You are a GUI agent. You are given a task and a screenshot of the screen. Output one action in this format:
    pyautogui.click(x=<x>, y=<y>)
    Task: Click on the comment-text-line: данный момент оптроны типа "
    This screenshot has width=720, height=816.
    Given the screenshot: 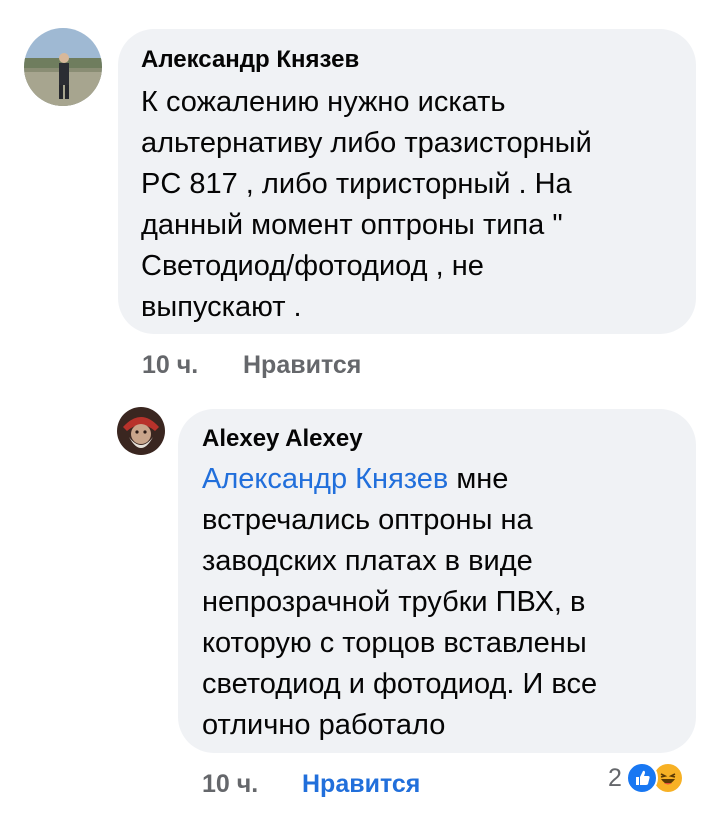 What is the action you would take?
    pyautogui.click(x=352, y=225)
    